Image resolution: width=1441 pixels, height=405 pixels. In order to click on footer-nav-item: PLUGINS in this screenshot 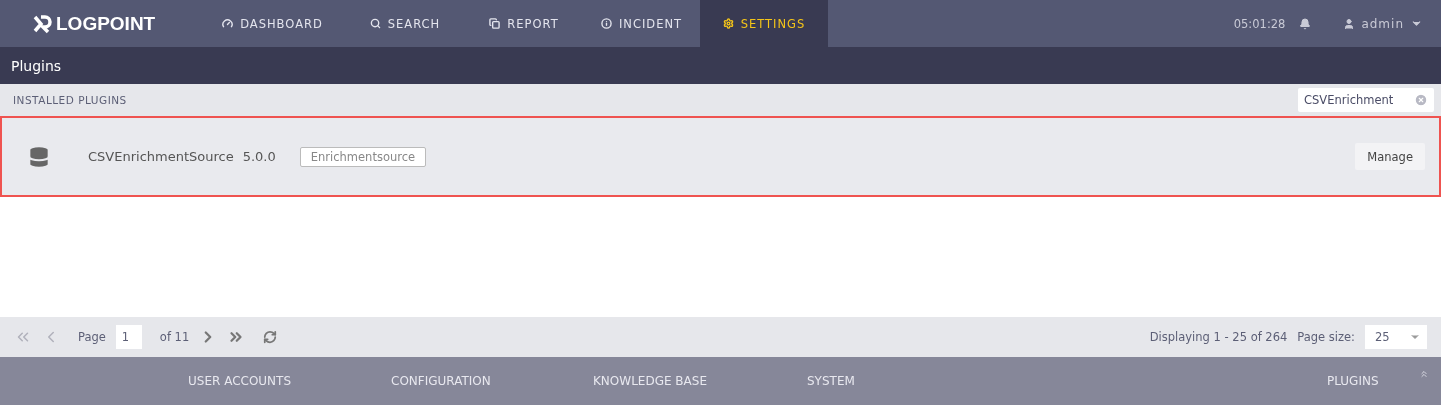, I will do `click(1373, 381)`.